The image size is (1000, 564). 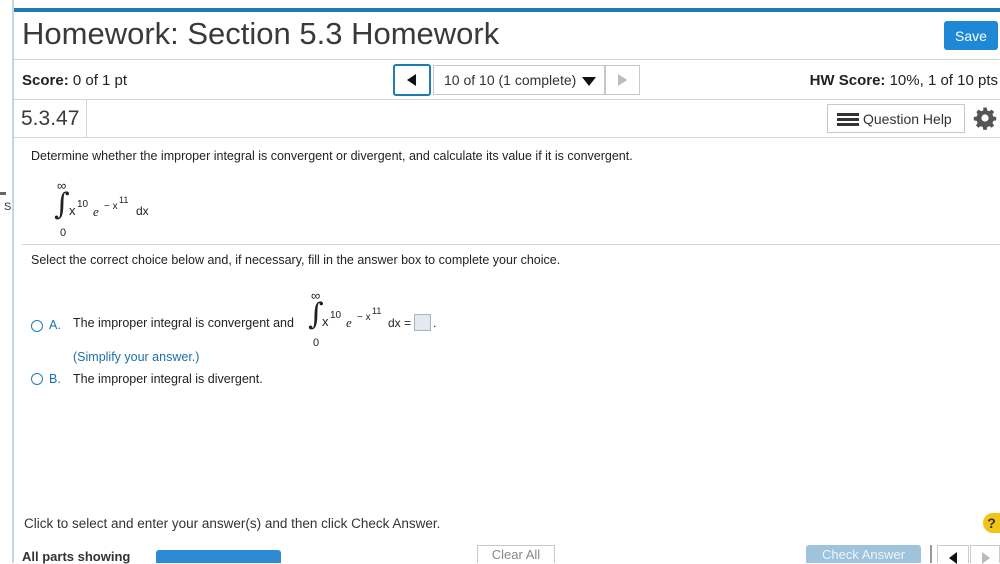 I want to click on integral-expression: ∞ ∫ 0 x 10 e − x 11 dx, so click(x=110, y=208).